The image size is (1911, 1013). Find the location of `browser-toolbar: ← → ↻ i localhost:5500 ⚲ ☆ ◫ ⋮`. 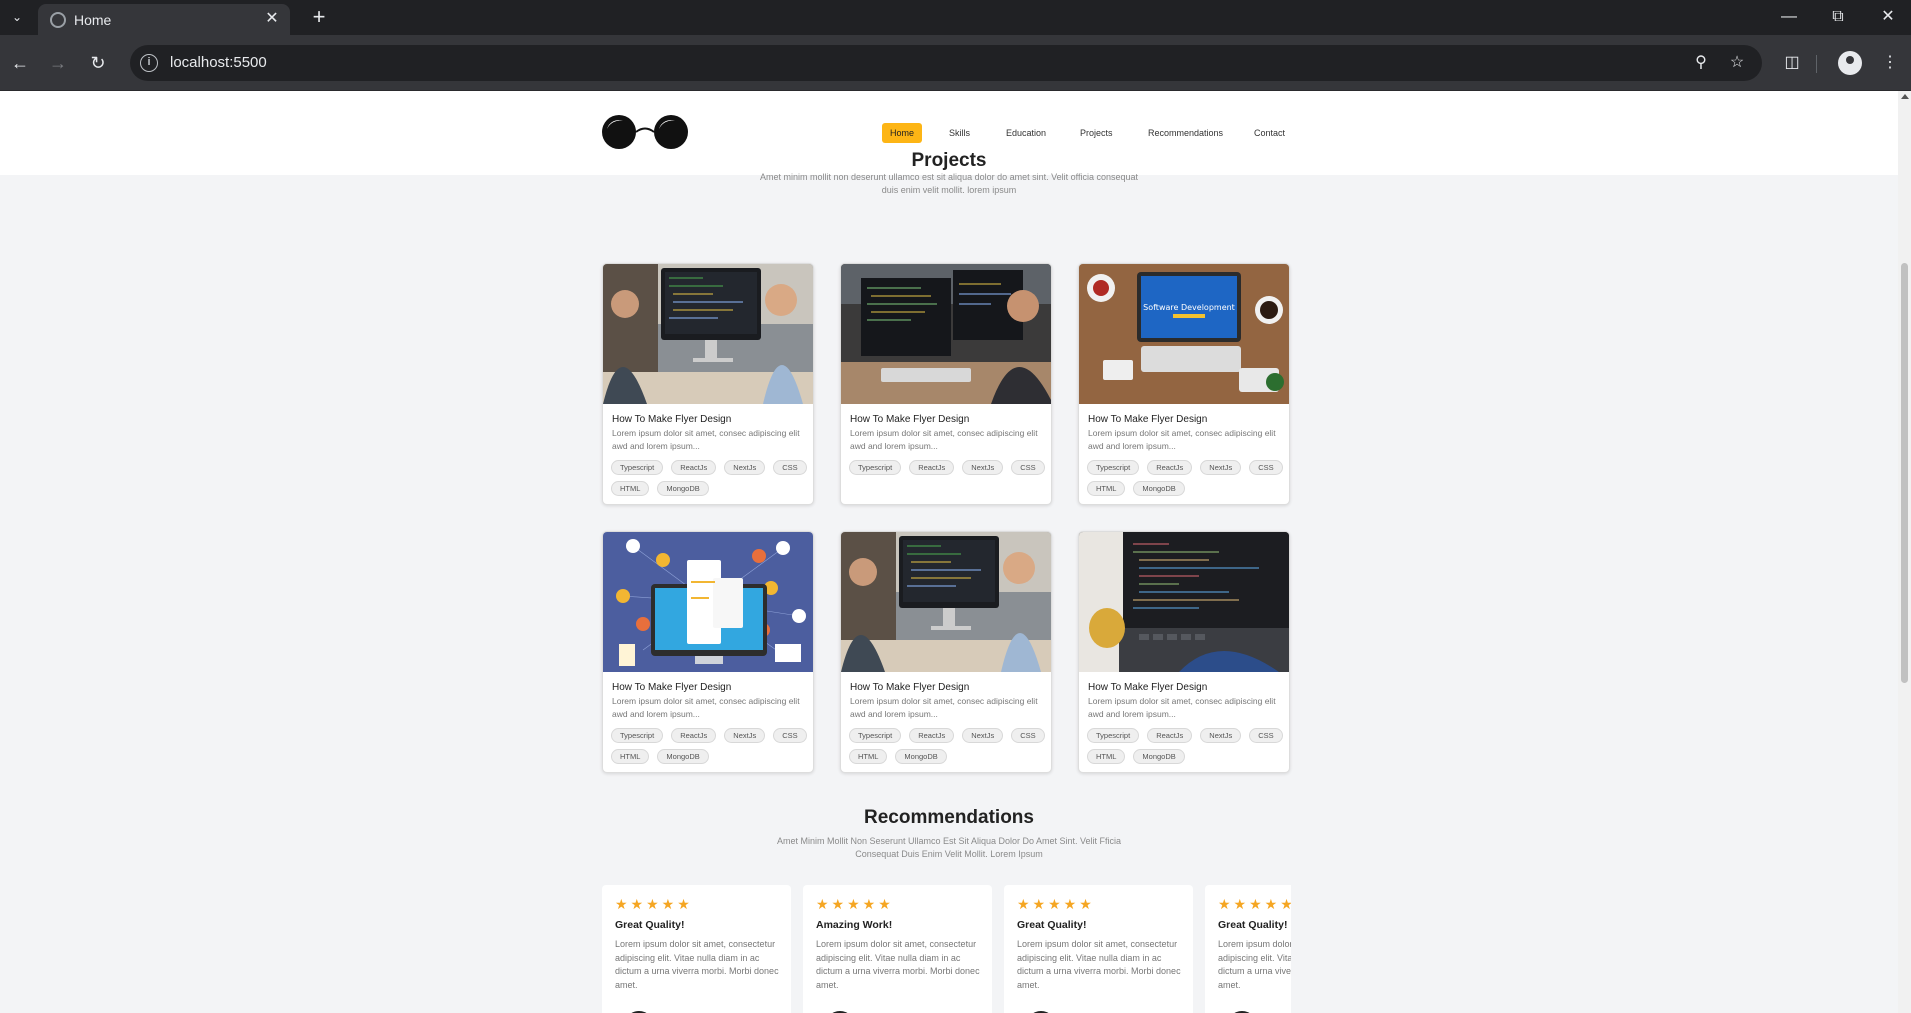

browser-toolbar: ← → ↻ i localhost:5500 ⚲ ☆ ◫ ⋮ is located at coordinates (955, 63).